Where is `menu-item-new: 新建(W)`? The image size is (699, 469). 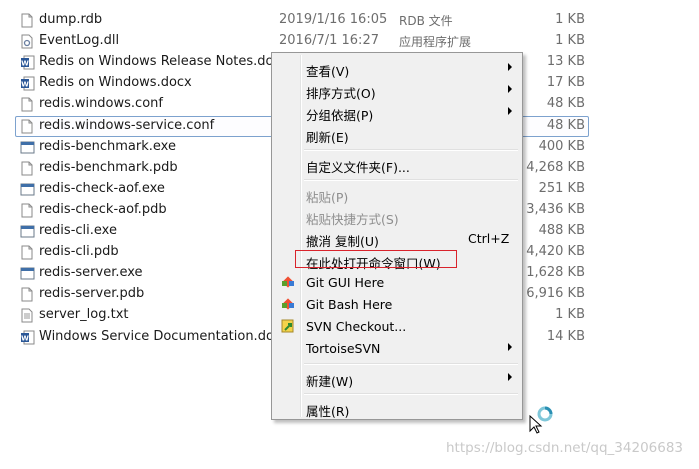
menu-item-new: 新建(W) is located at coordinates (397, 378).